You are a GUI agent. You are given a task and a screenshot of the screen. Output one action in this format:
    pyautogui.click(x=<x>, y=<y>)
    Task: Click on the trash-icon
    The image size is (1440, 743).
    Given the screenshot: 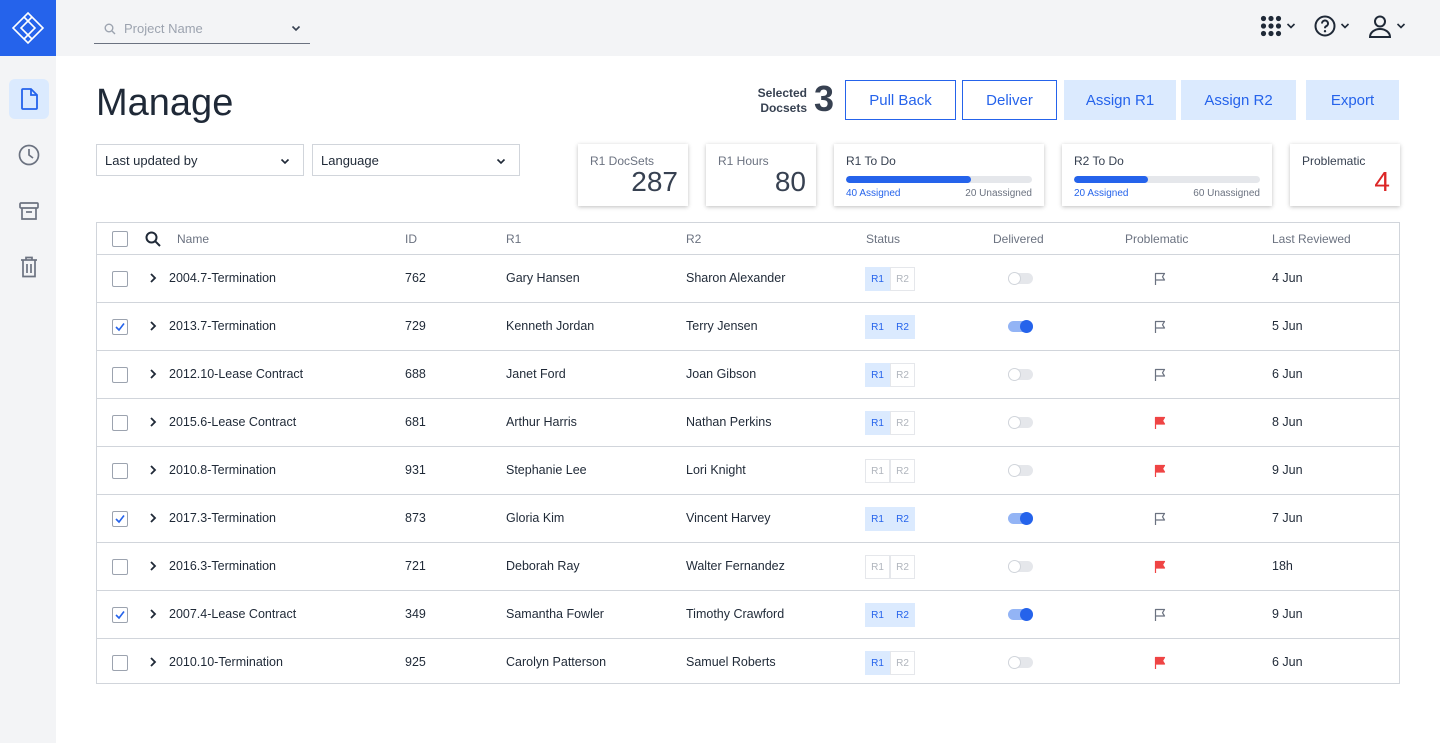 What is the action you would take?
    pyautogui.click(x=29, y=267)
    